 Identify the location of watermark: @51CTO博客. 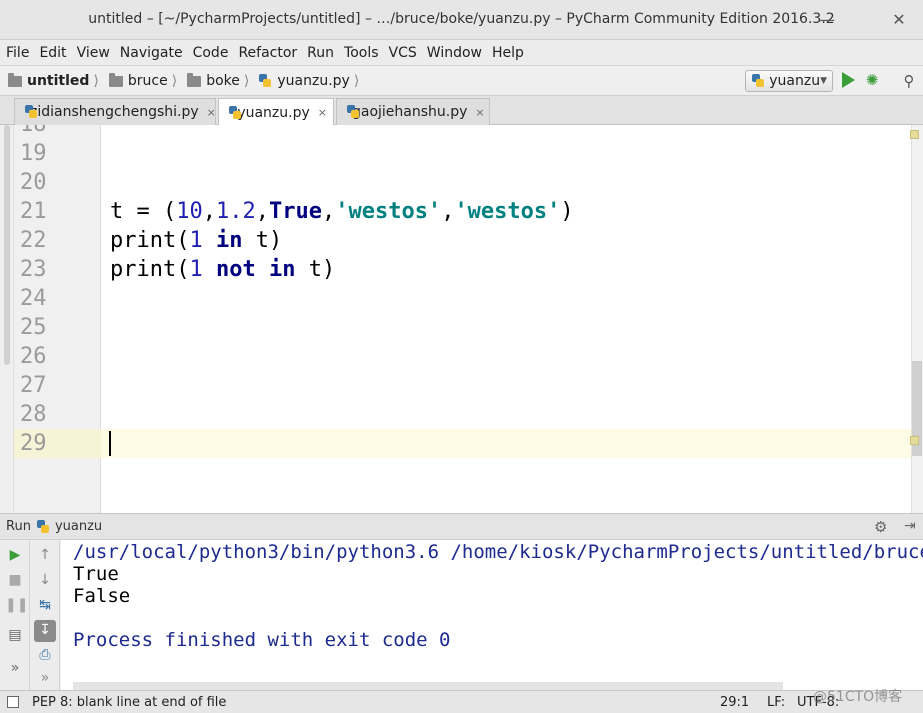
(858, 697).